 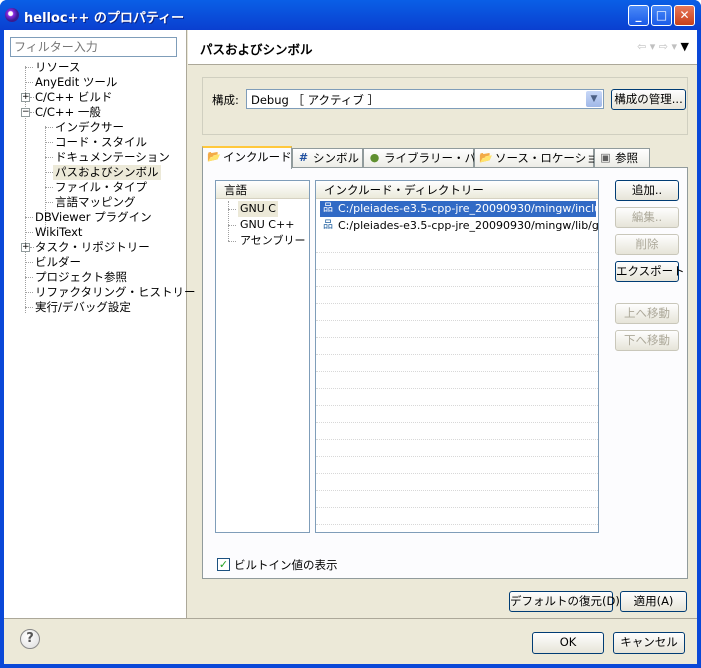 I want to click on collapse-toggle-cpp-general: −, so click(x=25, y=112).